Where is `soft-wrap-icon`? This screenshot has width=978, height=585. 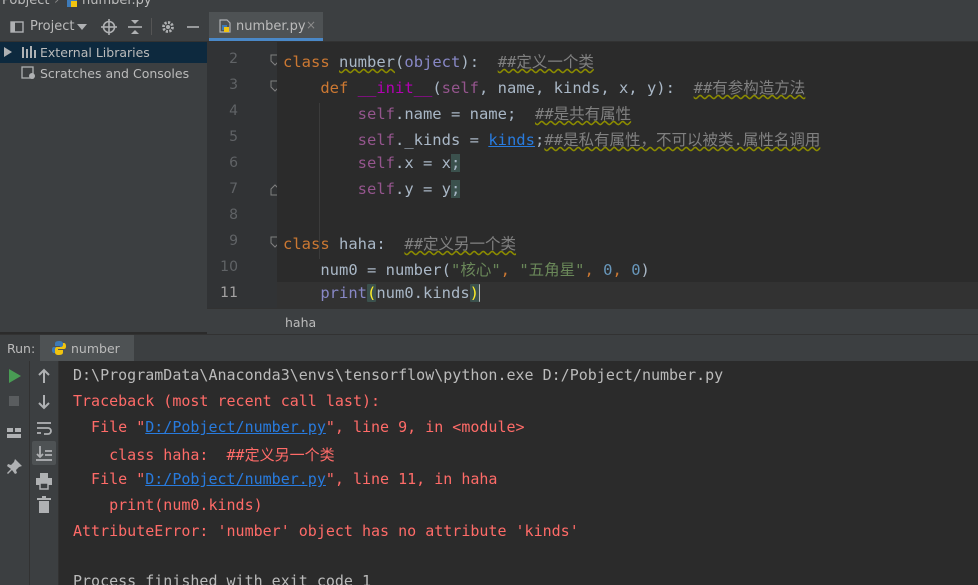
soft-wrap-icon is located at coordinates (44, 428).